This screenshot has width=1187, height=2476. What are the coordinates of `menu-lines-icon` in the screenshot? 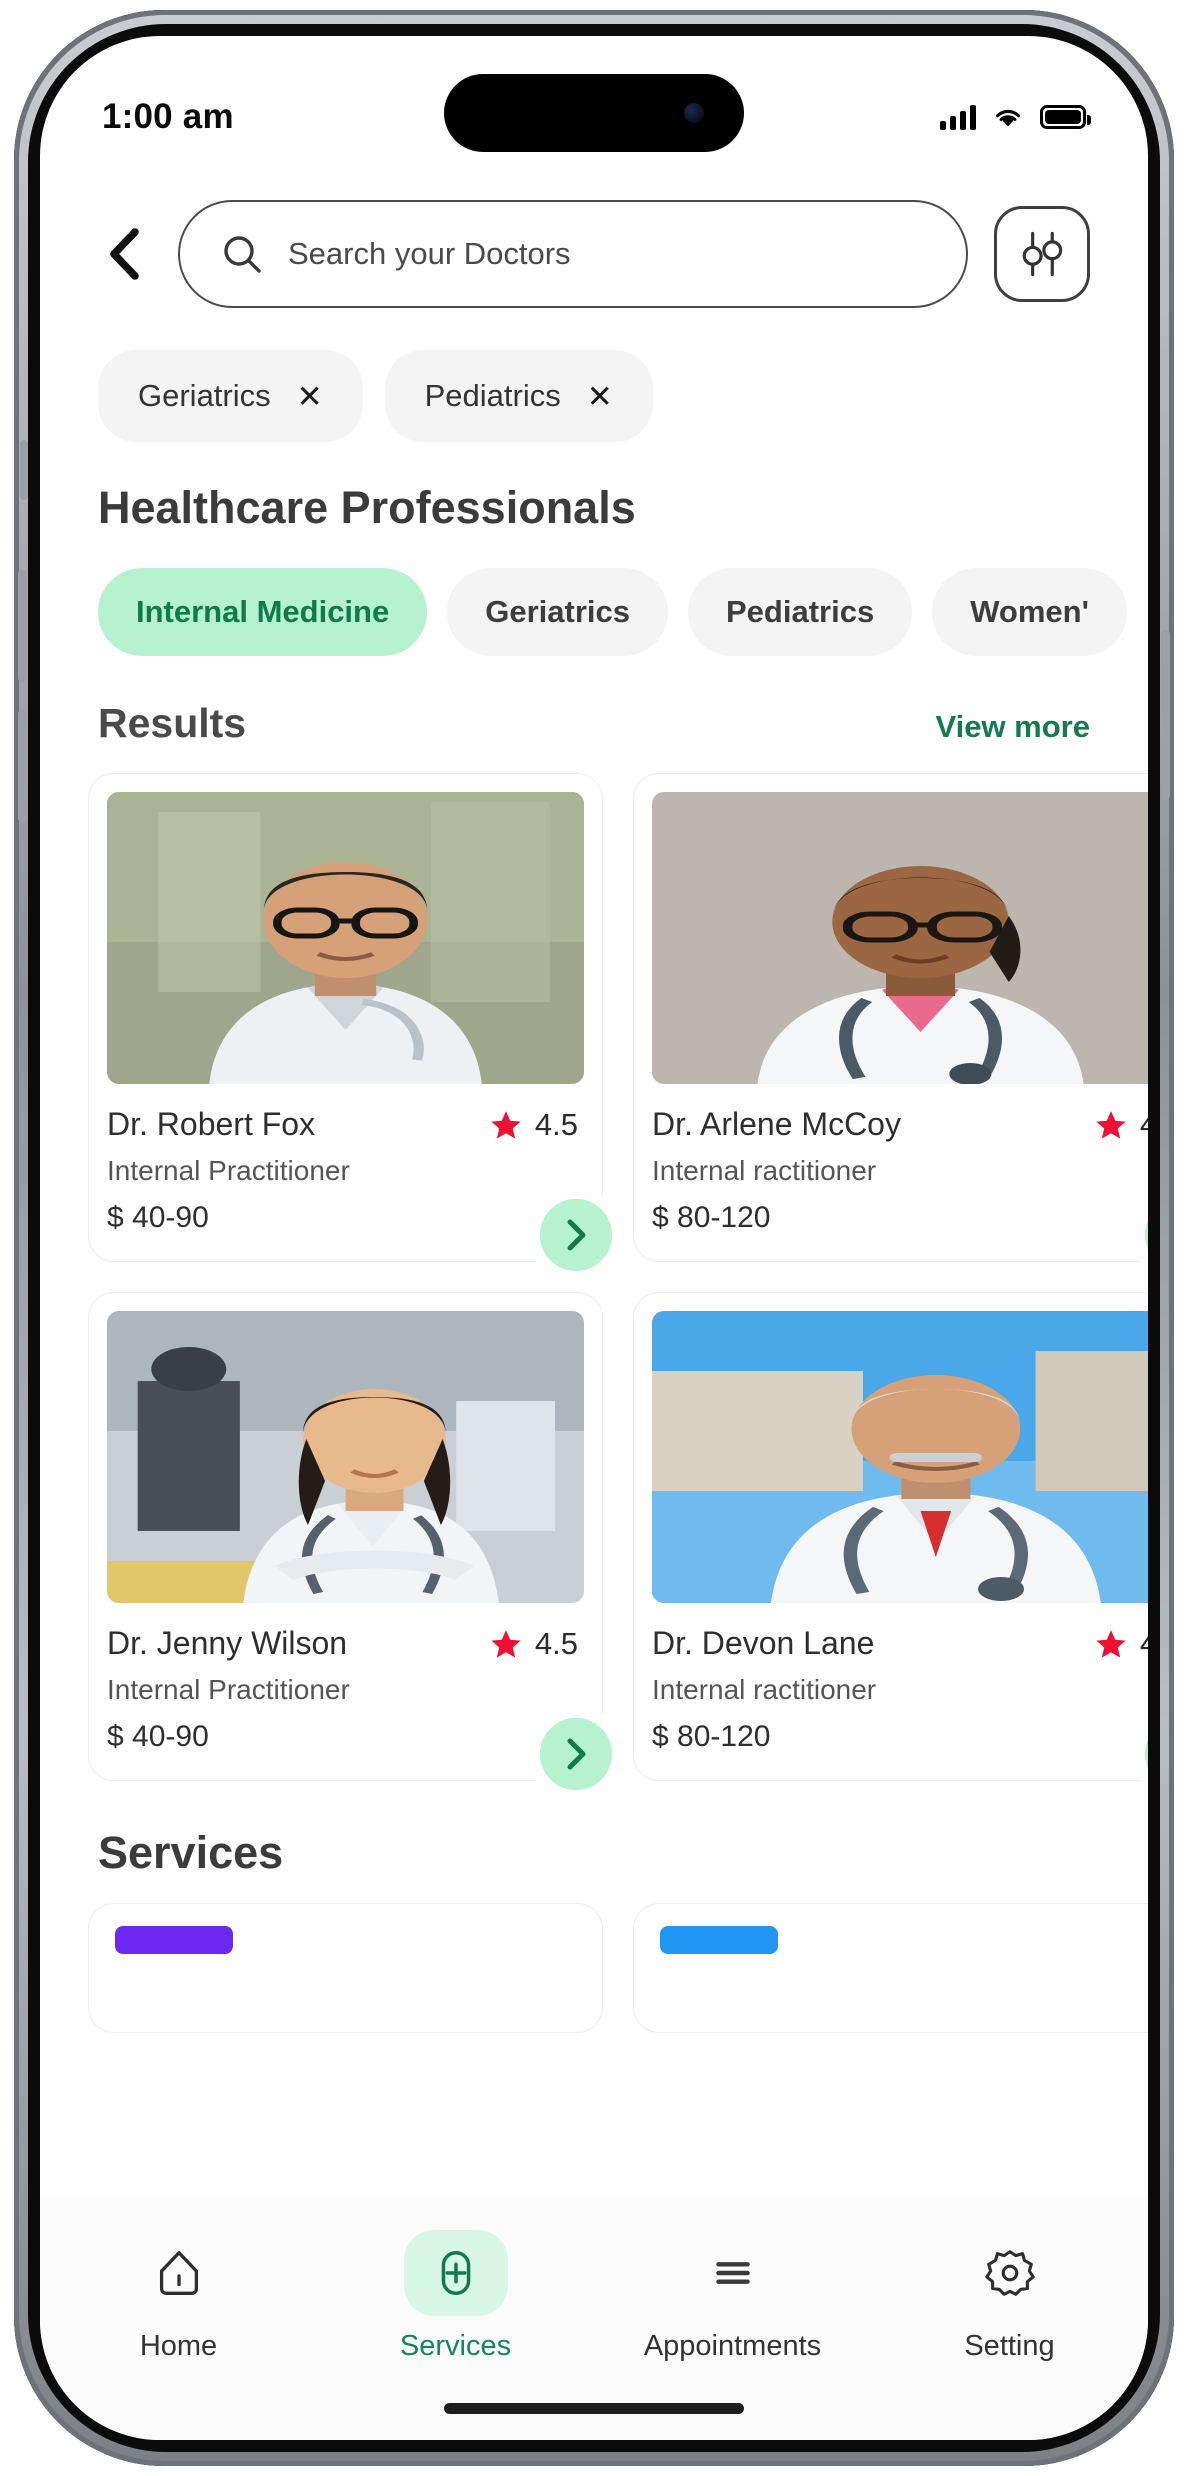 It's located at (732, 2273).